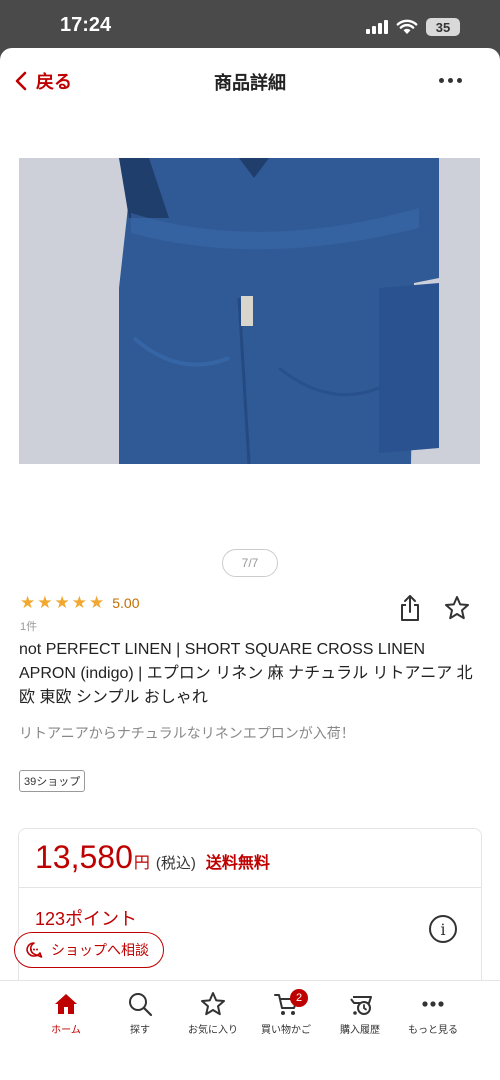 The image size is (500, 1080). I want to click on tab-label: 購入履歴, so click(360, 1030).